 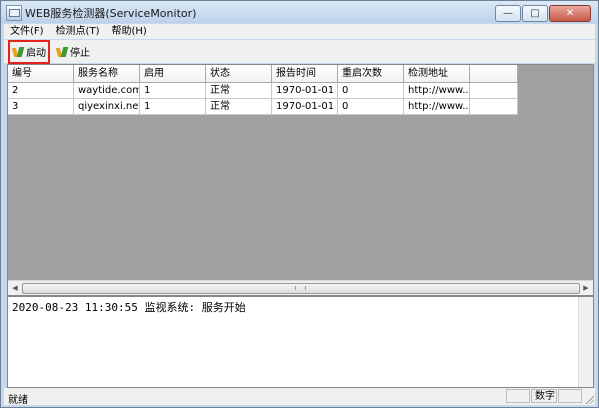 I want to click on status-panel-numlock: 数字, so click(x=544, y=396).